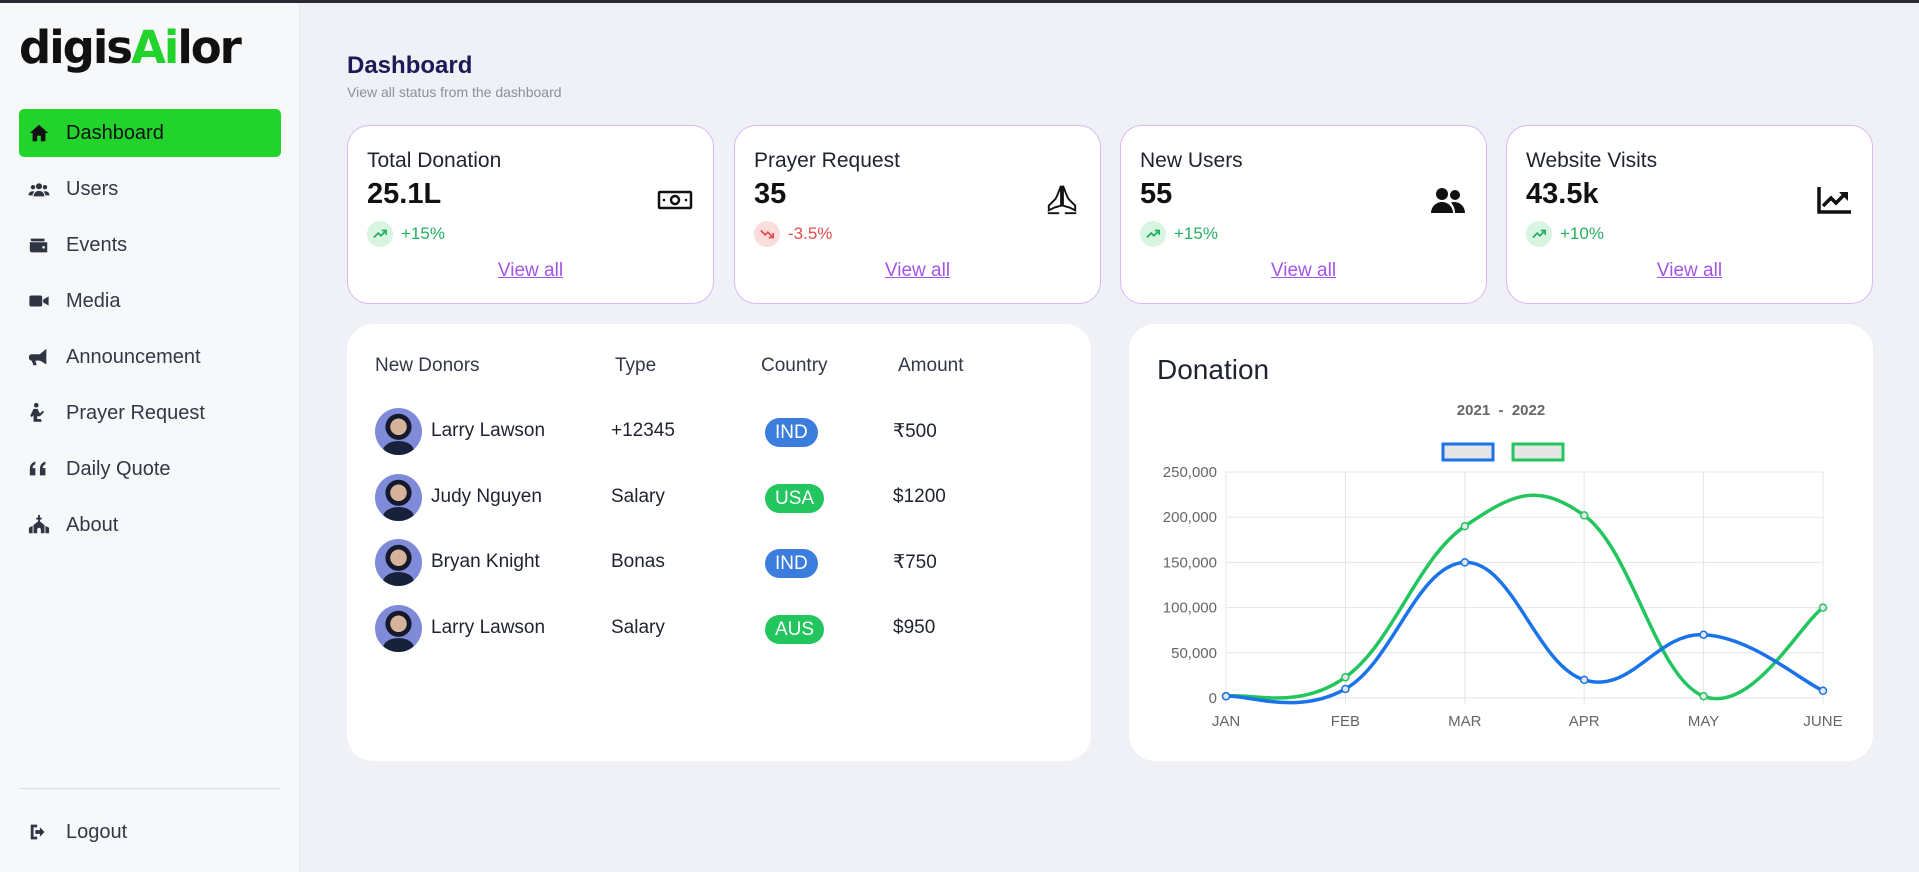 Image resolution: width=1919 pixels, height=872 pixels. Describe the element at coordinates (1592, 160) in the screenshot. I see `stat-label: Website Visits` at that location.